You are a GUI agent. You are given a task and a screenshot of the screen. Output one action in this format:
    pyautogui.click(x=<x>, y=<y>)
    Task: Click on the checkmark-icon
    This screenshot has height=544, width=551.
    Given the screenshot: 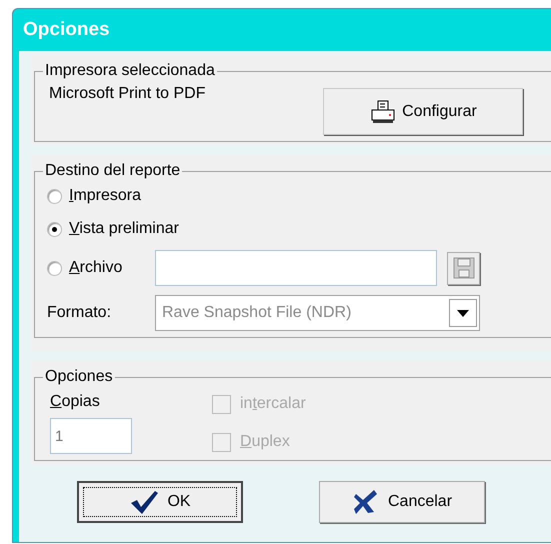 What is the action you would take?
    pyautogui.click(x=144, y=502)
    